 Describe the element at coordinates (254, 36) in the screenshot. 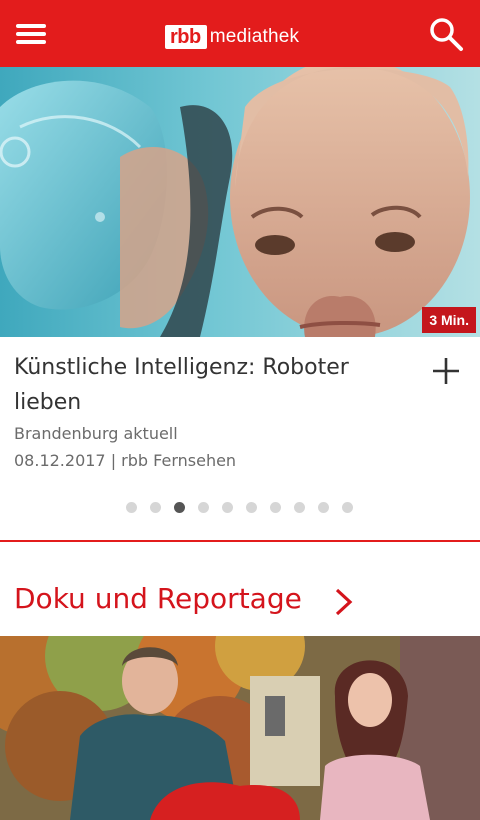

I see `logo-text: mediathek` at that location.